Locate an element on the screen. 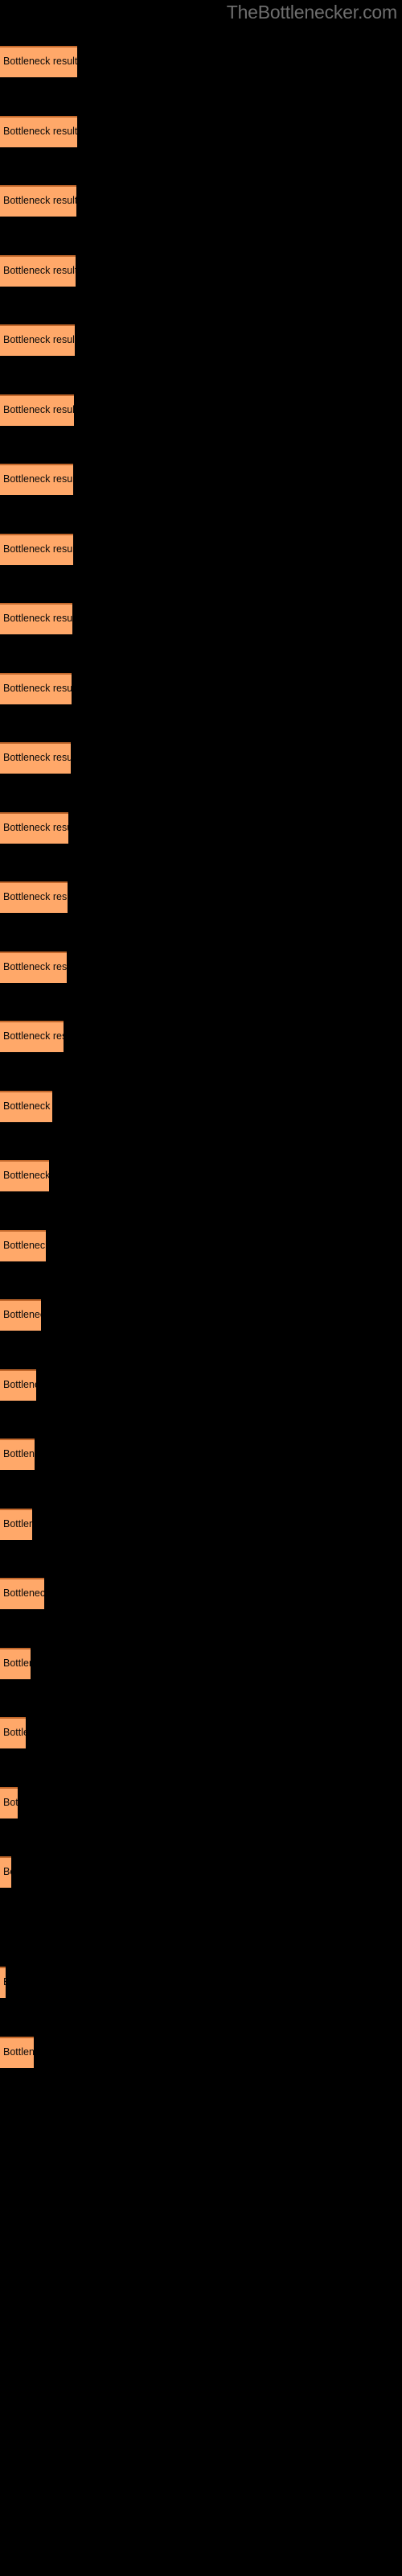 This screenshot has width=402, height=2576. bar-25: Bottleneck result is located at coordinates (13, 1732).